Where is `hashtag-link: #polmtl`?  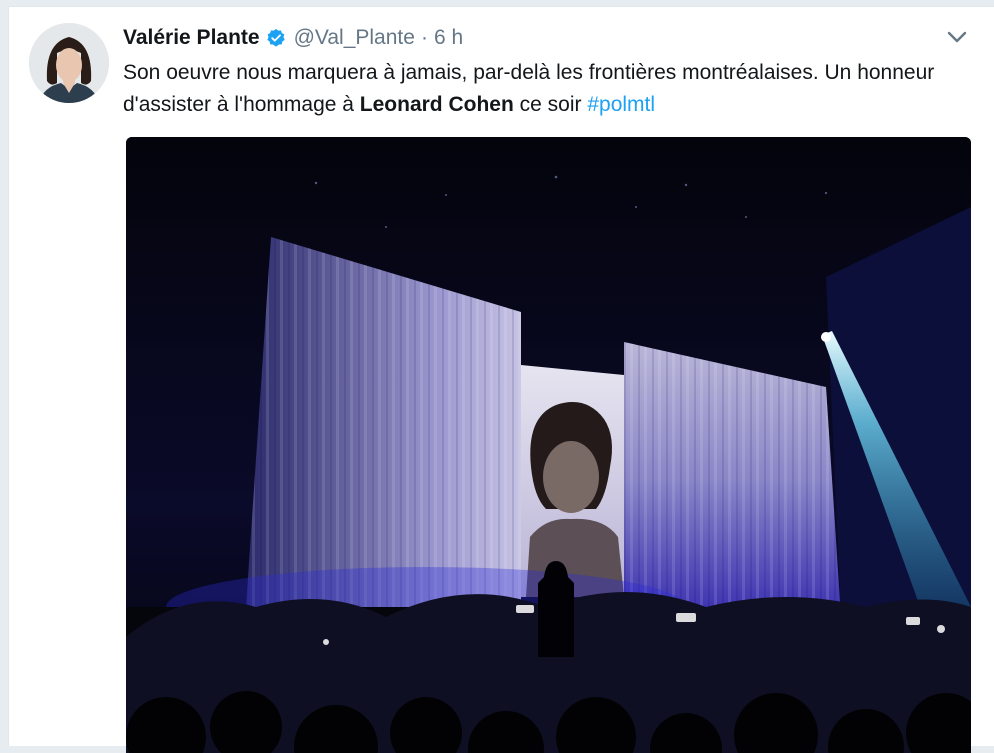
hashtag-link: #polmtl is located at coordinates (621, 104).